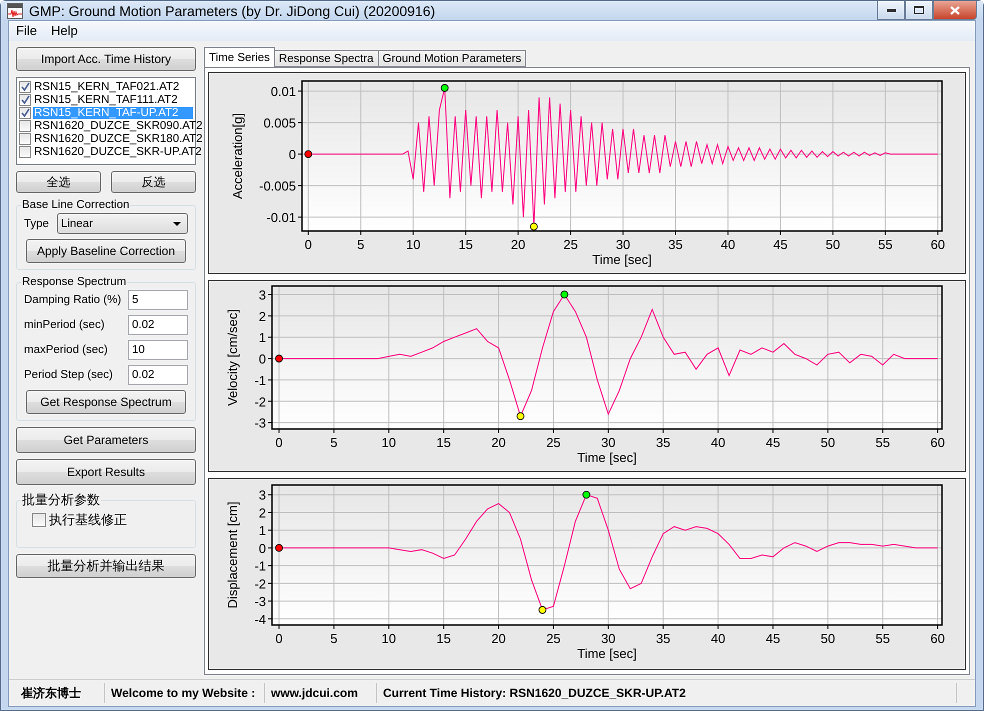 The height and width of the screenshot is (711, 984). What do you see at coordinates (260, 619) in the screenshot?
I see `y-tick-label: -4` at bounding box center [260, 619].